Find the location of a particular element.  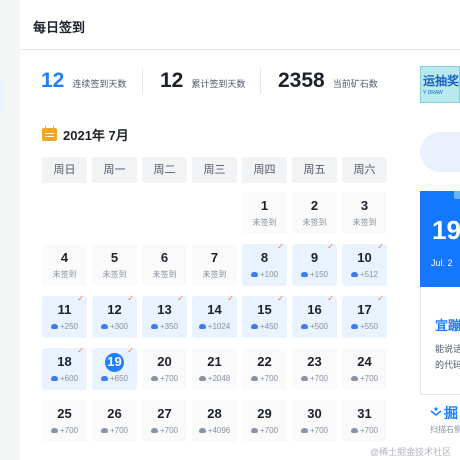

side-action-button is located at coordinates (440, 152).